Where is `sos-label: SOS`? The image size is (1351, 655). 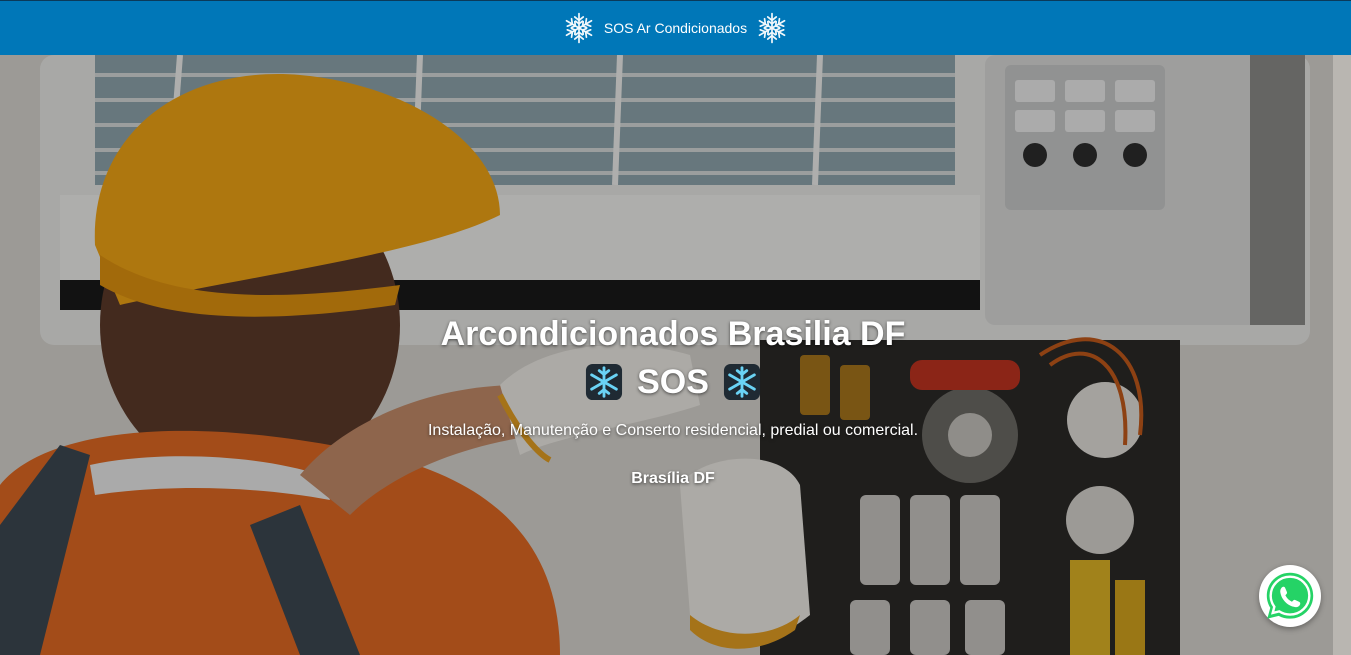
sos-label: SOS is located at coordinates (673, 382).